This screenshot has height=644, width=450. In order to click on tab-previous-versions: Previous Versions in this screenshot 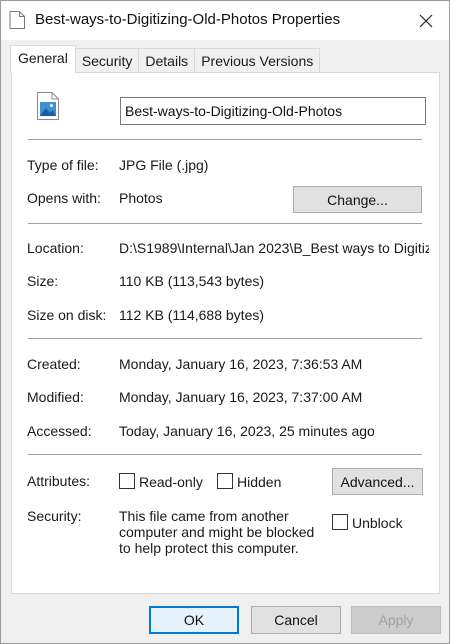, I will do `click(257, 60)`.